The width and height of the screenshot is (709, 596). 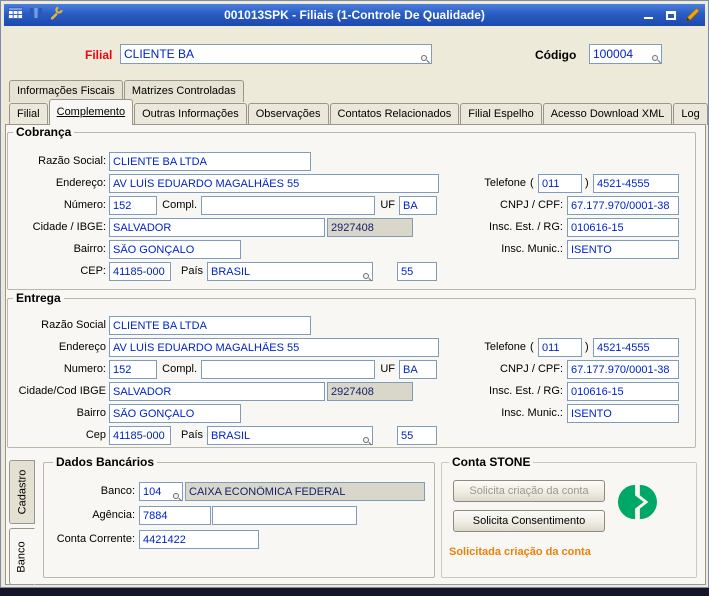 What do you see at coordinates (28, 114) in the screenshot?
I see `tab-filial: Filial` at bounding box center [28, 114].